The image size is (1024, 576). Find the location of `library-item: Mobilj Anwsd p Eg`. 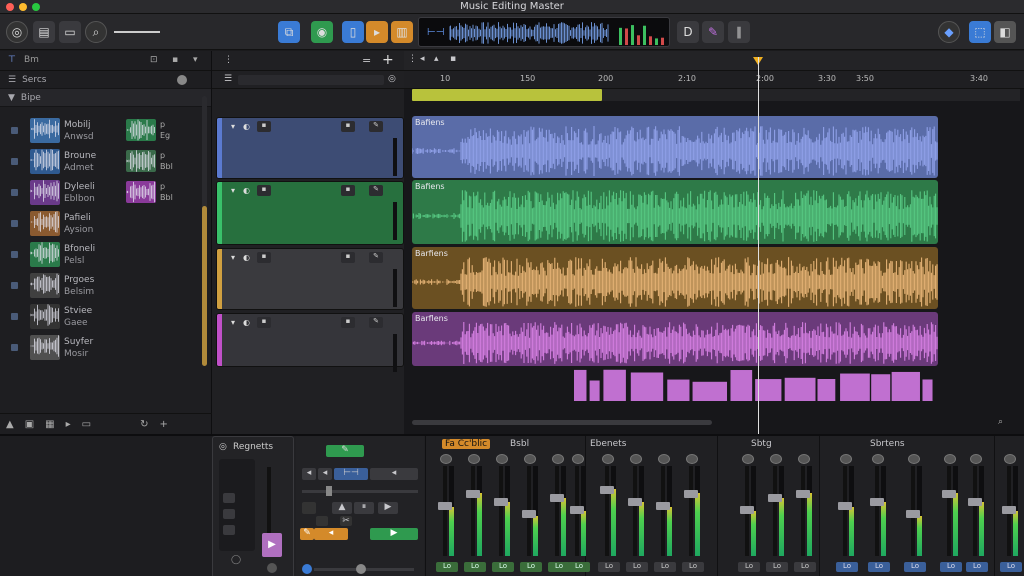

library-item: Mobilj Anwsd p Eg is located at coordinates (100, 131).